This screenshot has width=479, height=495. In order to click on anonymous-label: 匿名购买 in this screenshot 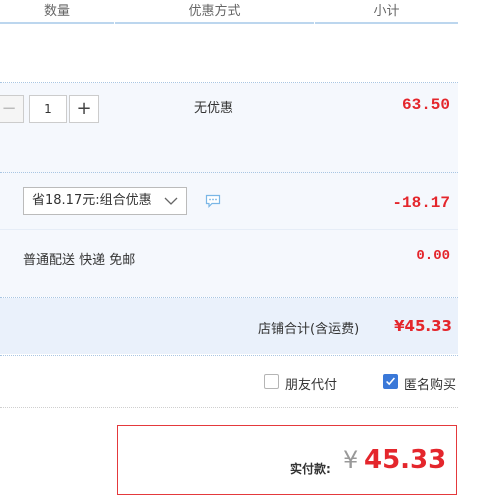, I will do `click(430, 383)`.